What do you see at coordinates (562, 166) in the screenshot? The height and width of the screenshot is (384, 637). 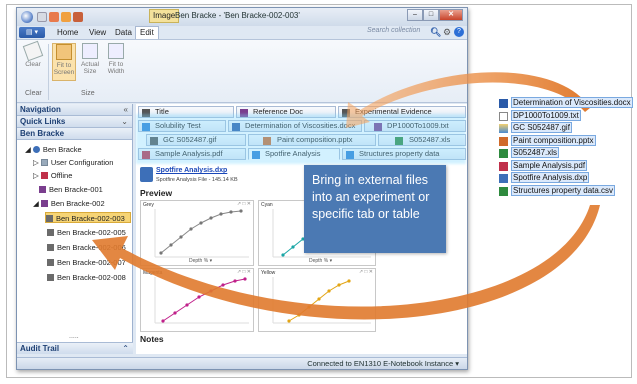 I see `external-file-item: Sample Analysis.pdf` at bounding box center [562, 166].